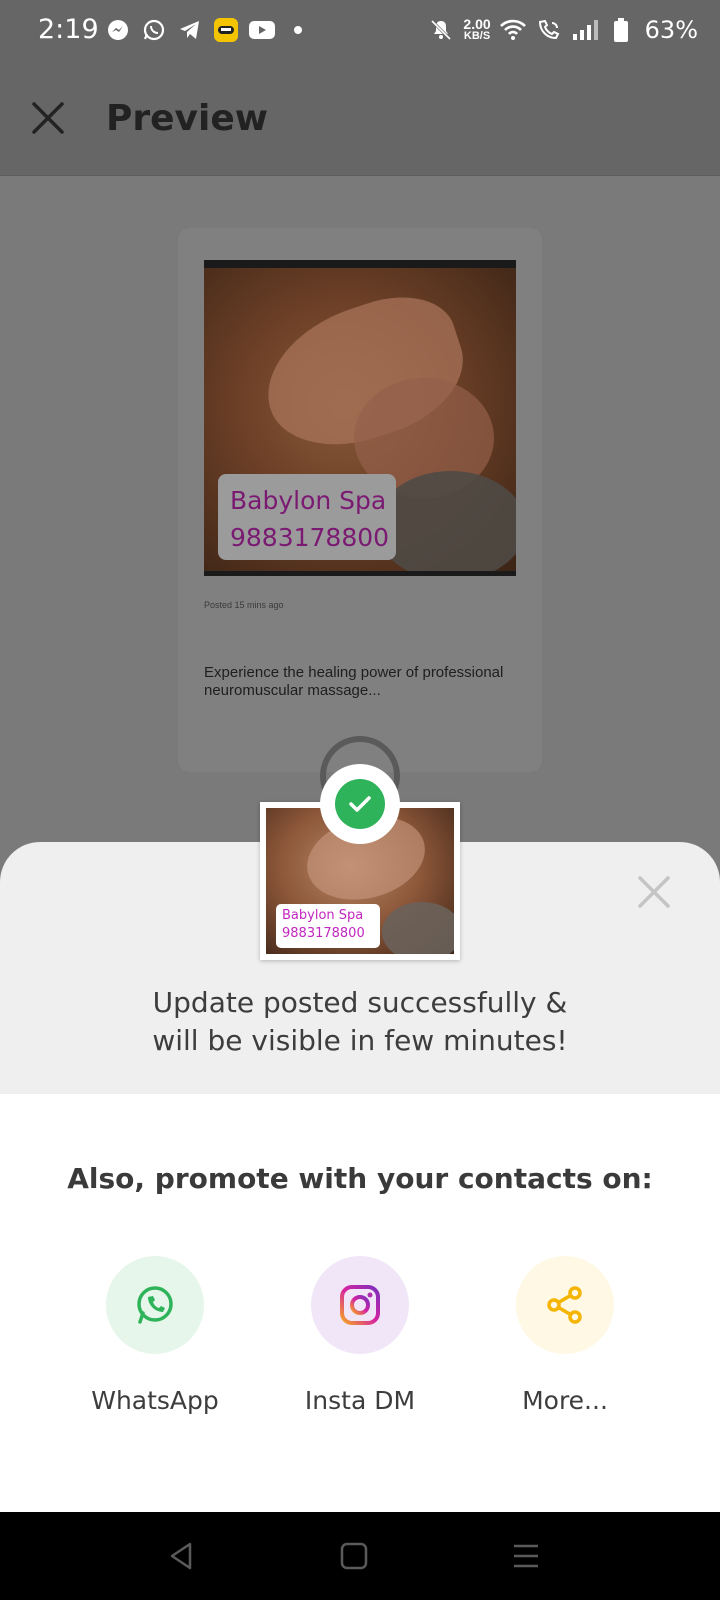 This screenshot has height=1600, width=720. I want to click on thumbnail-phone: 9883178800, so click(323, 933).